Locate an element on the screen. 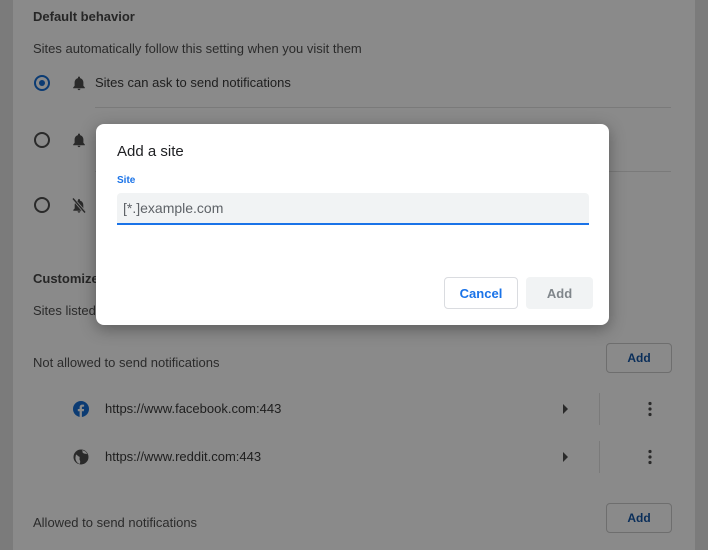  customized-heading: Customize is located at coordinates (66, 278).